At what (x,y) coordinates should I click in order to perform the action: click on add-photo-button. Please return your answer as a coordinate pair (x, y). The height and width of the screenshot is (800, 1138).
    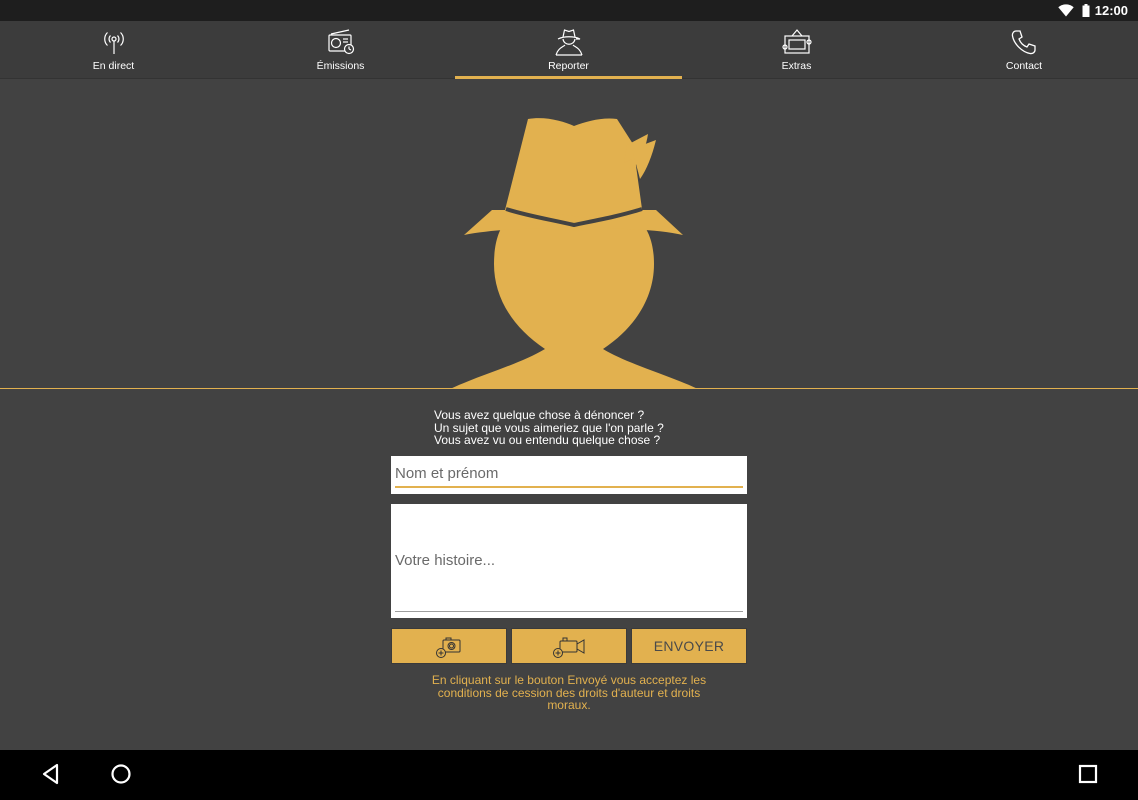
    Looking at the image, I should click on (449, 646).